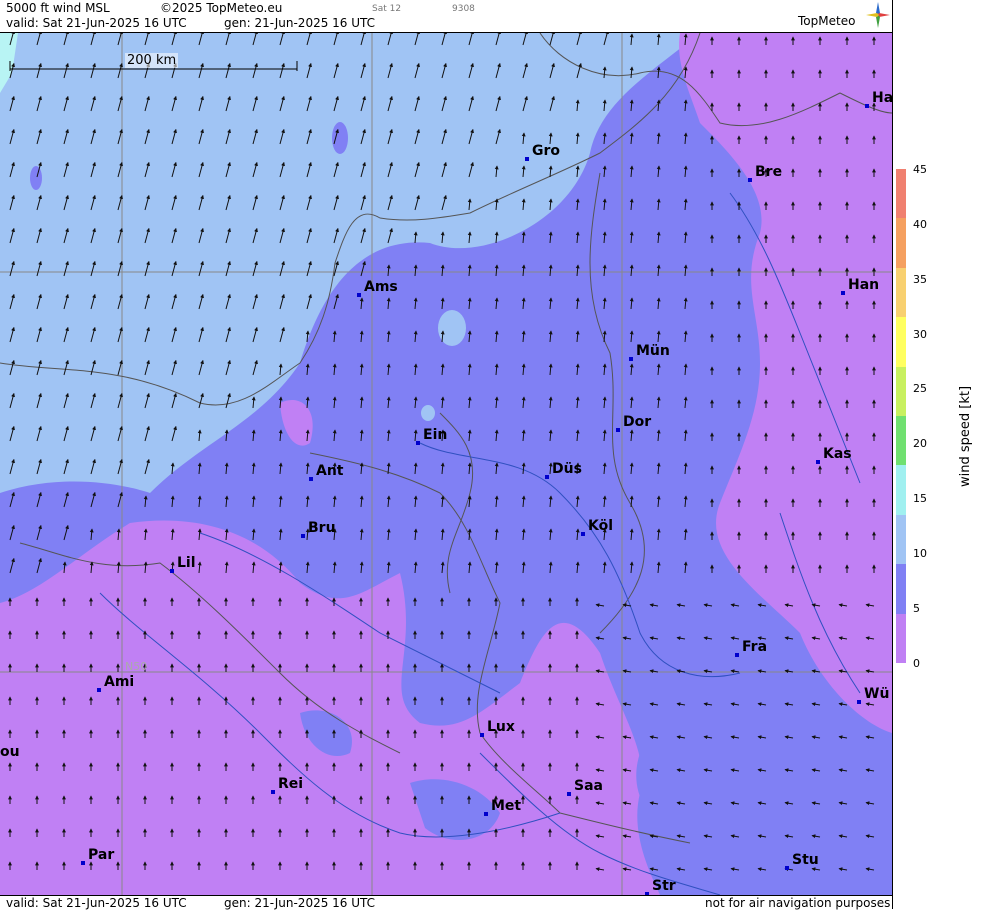 This screenshot has height=910, width=983. What do you see at coordinates (300, 903) in the screenshot?
I see `footer-generated-time: gen: 21-Jun-2025 16 UTC` at bounding box center [300, 903].